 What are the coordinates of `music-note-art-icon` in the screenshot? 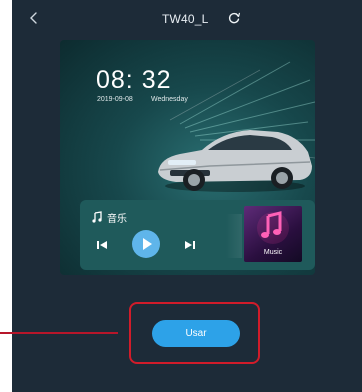 It's located at (273, 227).